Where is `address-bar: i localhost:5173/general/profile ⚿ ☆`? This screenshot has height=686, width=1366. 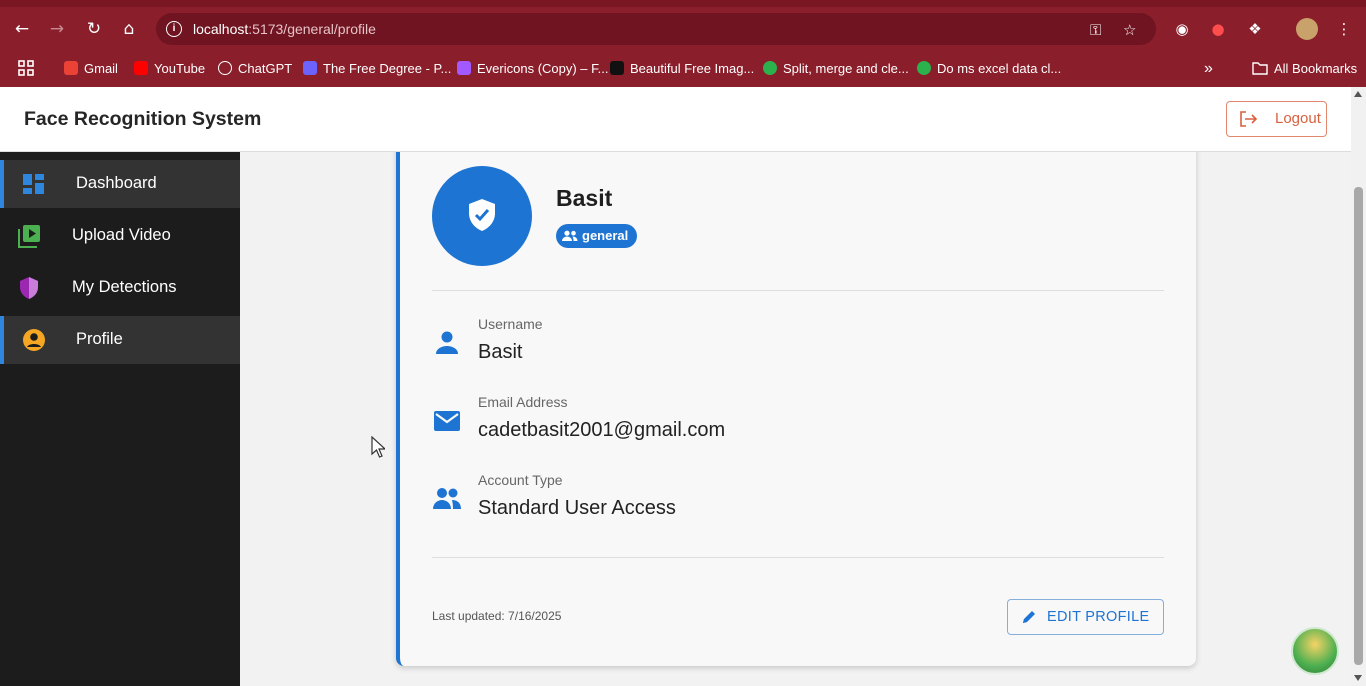 address-bar: i localhost:5173/general/profile ⚿ ☆ is located at coordinates (656, 29).